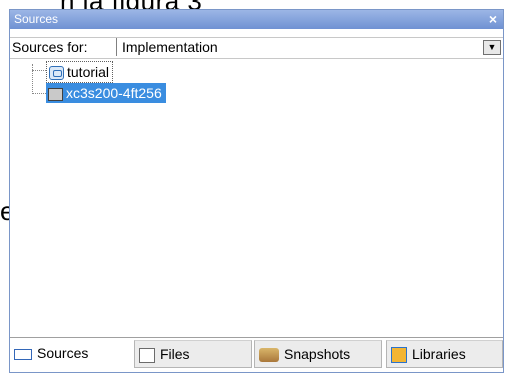  What do you see at coordinates (492, 47) in the screenshot?
I see `chevron-down-icon: ▼` at bounding box center [492, 47].